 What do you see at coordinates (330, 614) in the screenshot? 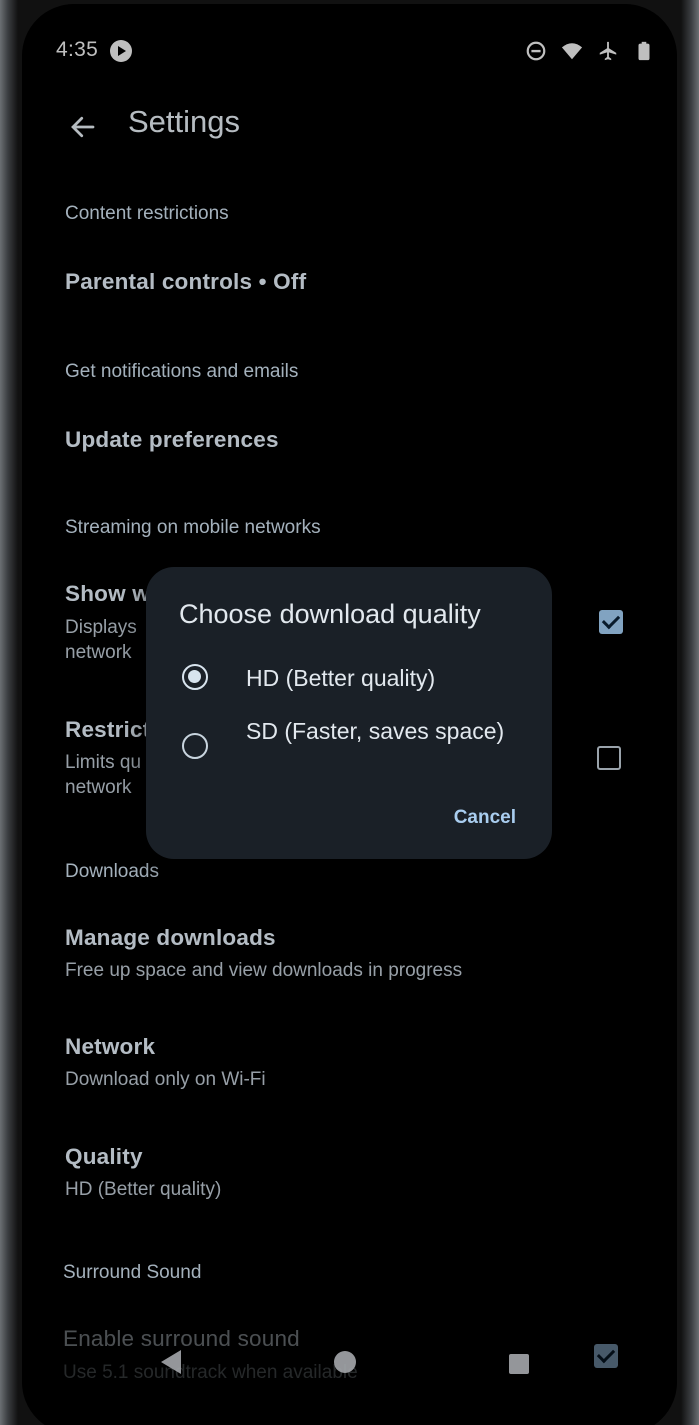
I see `dialog-title: Choose download quality` at bounding box center [330, 614].